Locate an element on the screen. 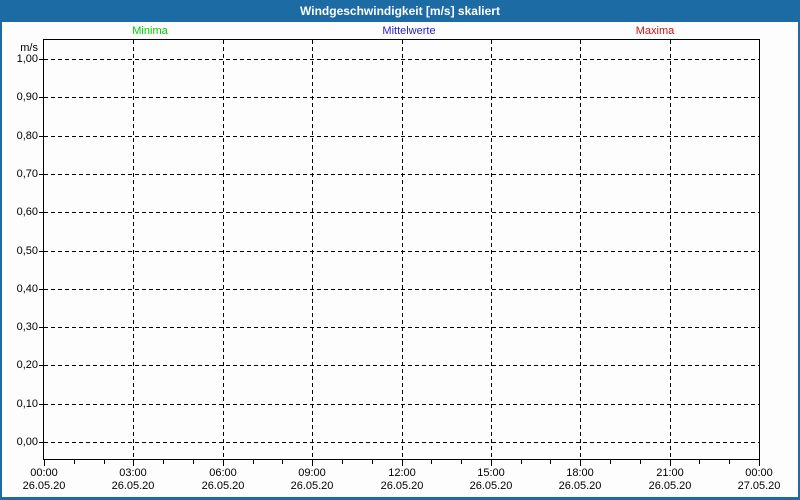 The width and height of the screenshot is (800, 500). window-title-bar: Windgeschwindigkeit [m/s] skaliert is located at coordinates (400, 11).